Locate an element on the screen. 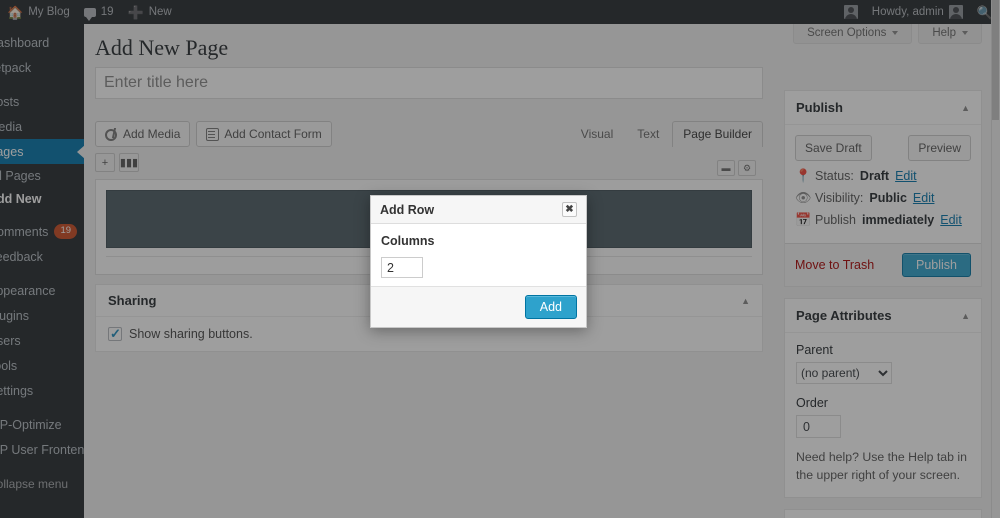  add-row-dialog: Add Row ✖ Columns Add is located at coordinates (478, 261).